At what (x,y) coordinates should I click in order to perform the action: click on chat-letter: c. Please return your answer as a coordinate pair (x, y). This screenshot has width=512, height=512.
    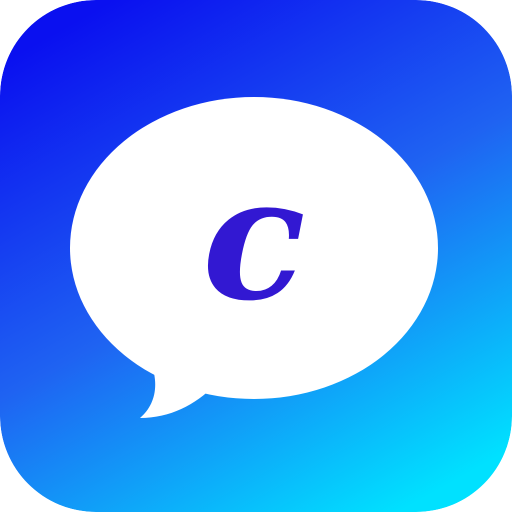
    Looking at the image, I should click on (254, 239).